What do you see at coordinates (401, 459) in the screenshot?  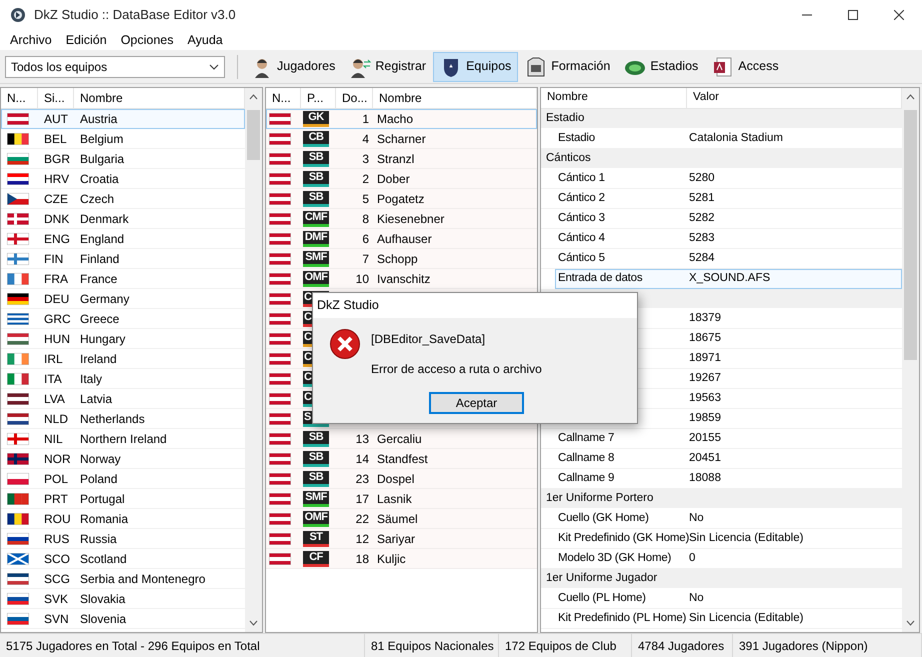 I see `player-row: SB 14 Standfest` at bounding box center [401, 459].